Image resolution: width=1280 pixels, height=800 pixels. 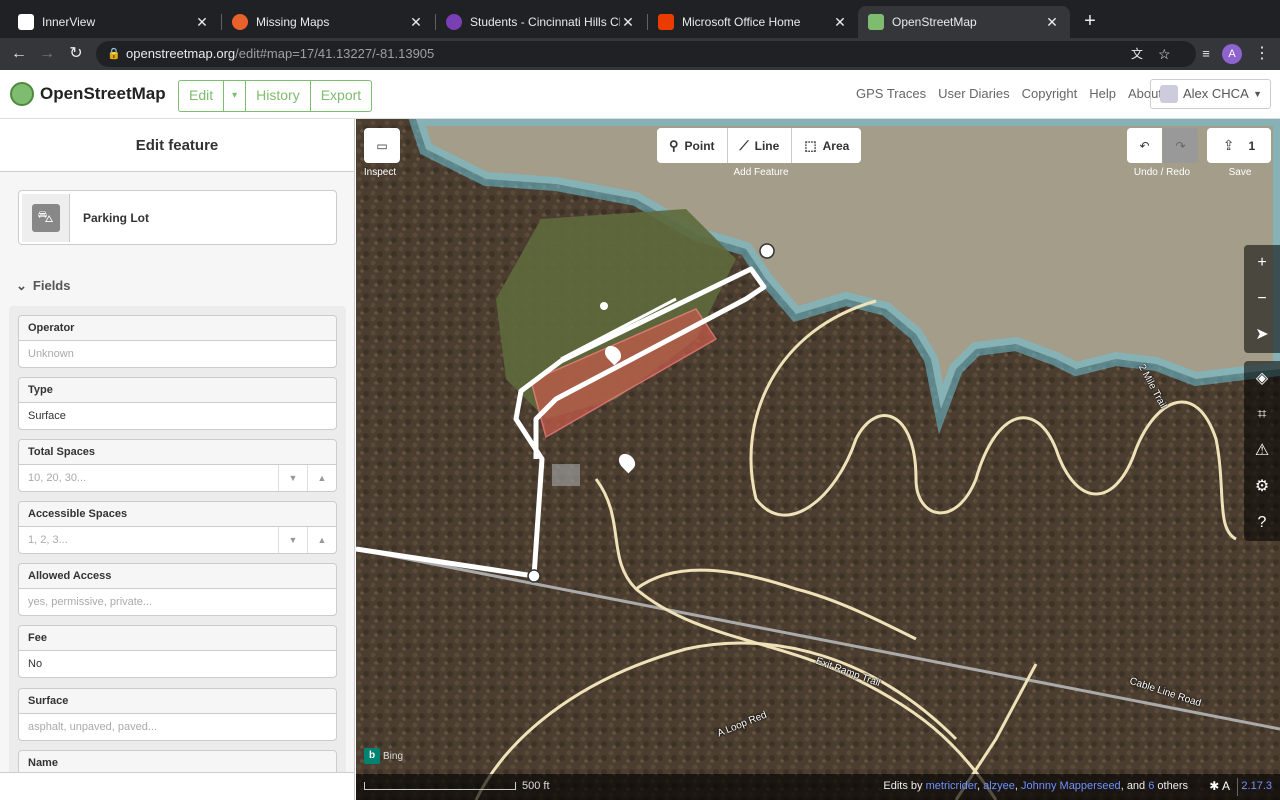 I want to click on gps-traces-link: GPS Traces, so click(x=891, y=93).